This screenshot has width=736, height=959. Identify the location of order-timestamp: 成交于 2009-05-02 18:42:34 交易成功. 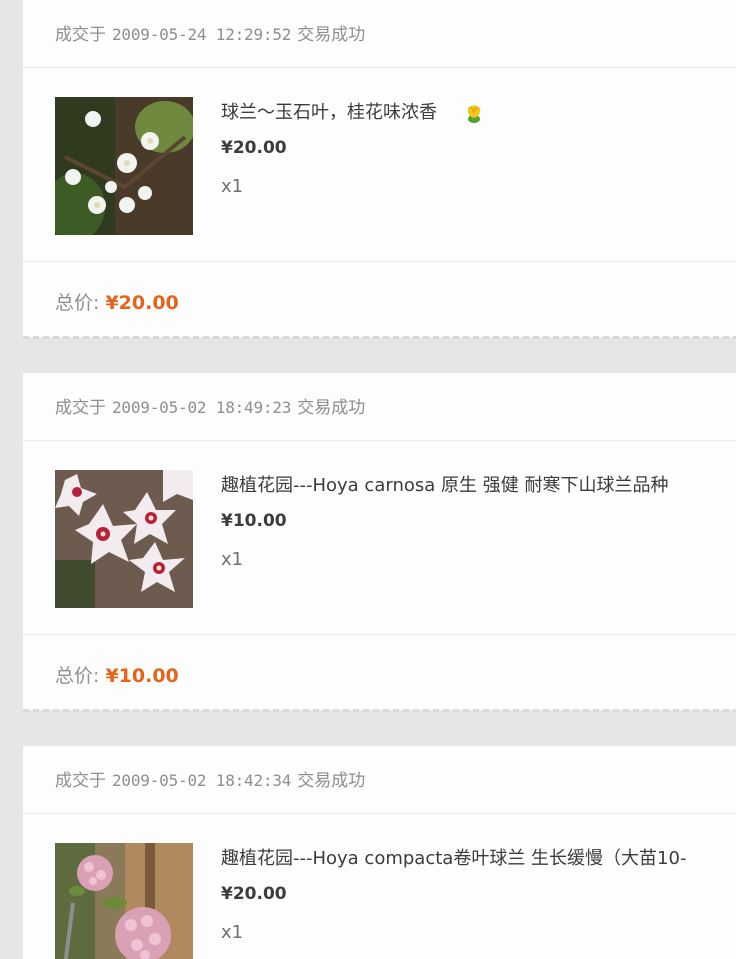
(210, 778).